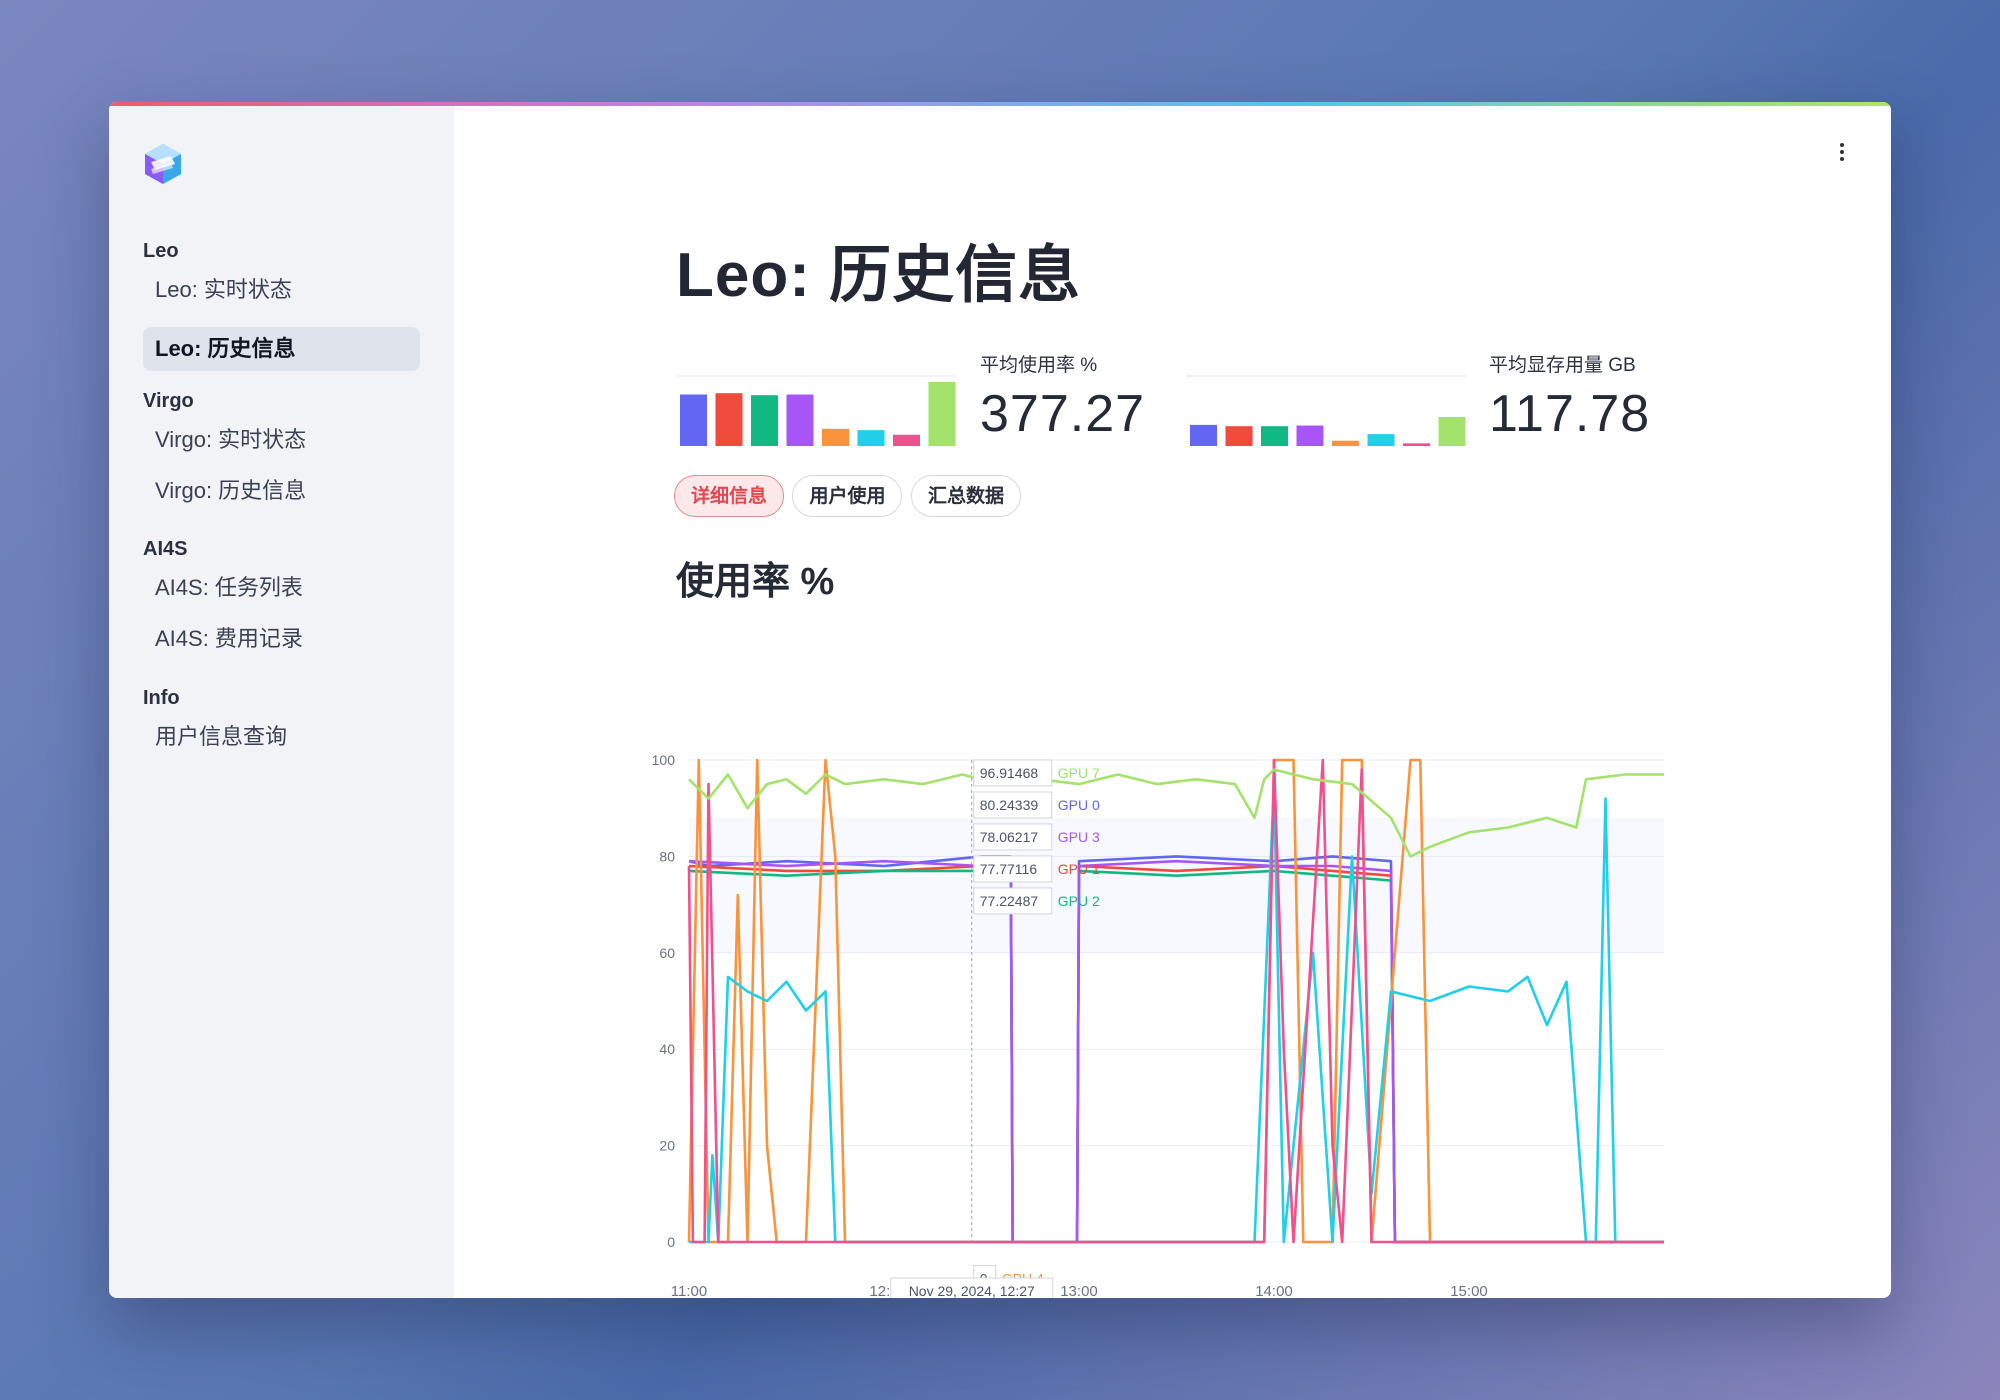 The image size is (2000, 1400). I want to click on tooltip-series-label: GPU 3, so click(1079, 837).